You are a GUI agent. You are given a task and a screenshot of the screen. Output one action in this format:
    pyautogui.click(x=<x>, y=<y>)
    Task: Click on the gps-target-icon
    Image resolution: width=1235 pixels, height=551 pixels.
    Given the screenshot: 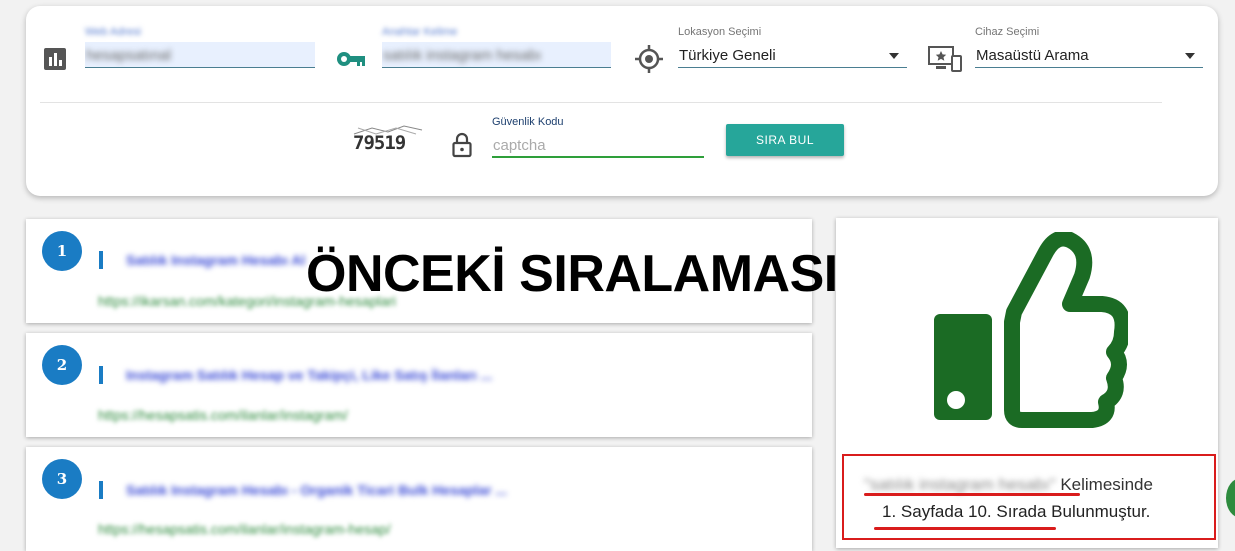 What is the action you would take?
    pyautogui.click(x=649, y=59)
    